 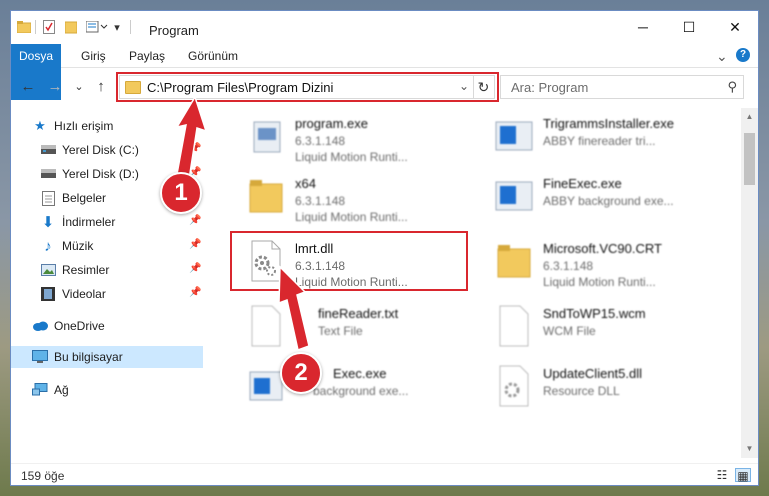 What do you see at coordinates (93, 56) in the screenshot?
I see `tab-home: Giriş` at bounding box center [93, 56].